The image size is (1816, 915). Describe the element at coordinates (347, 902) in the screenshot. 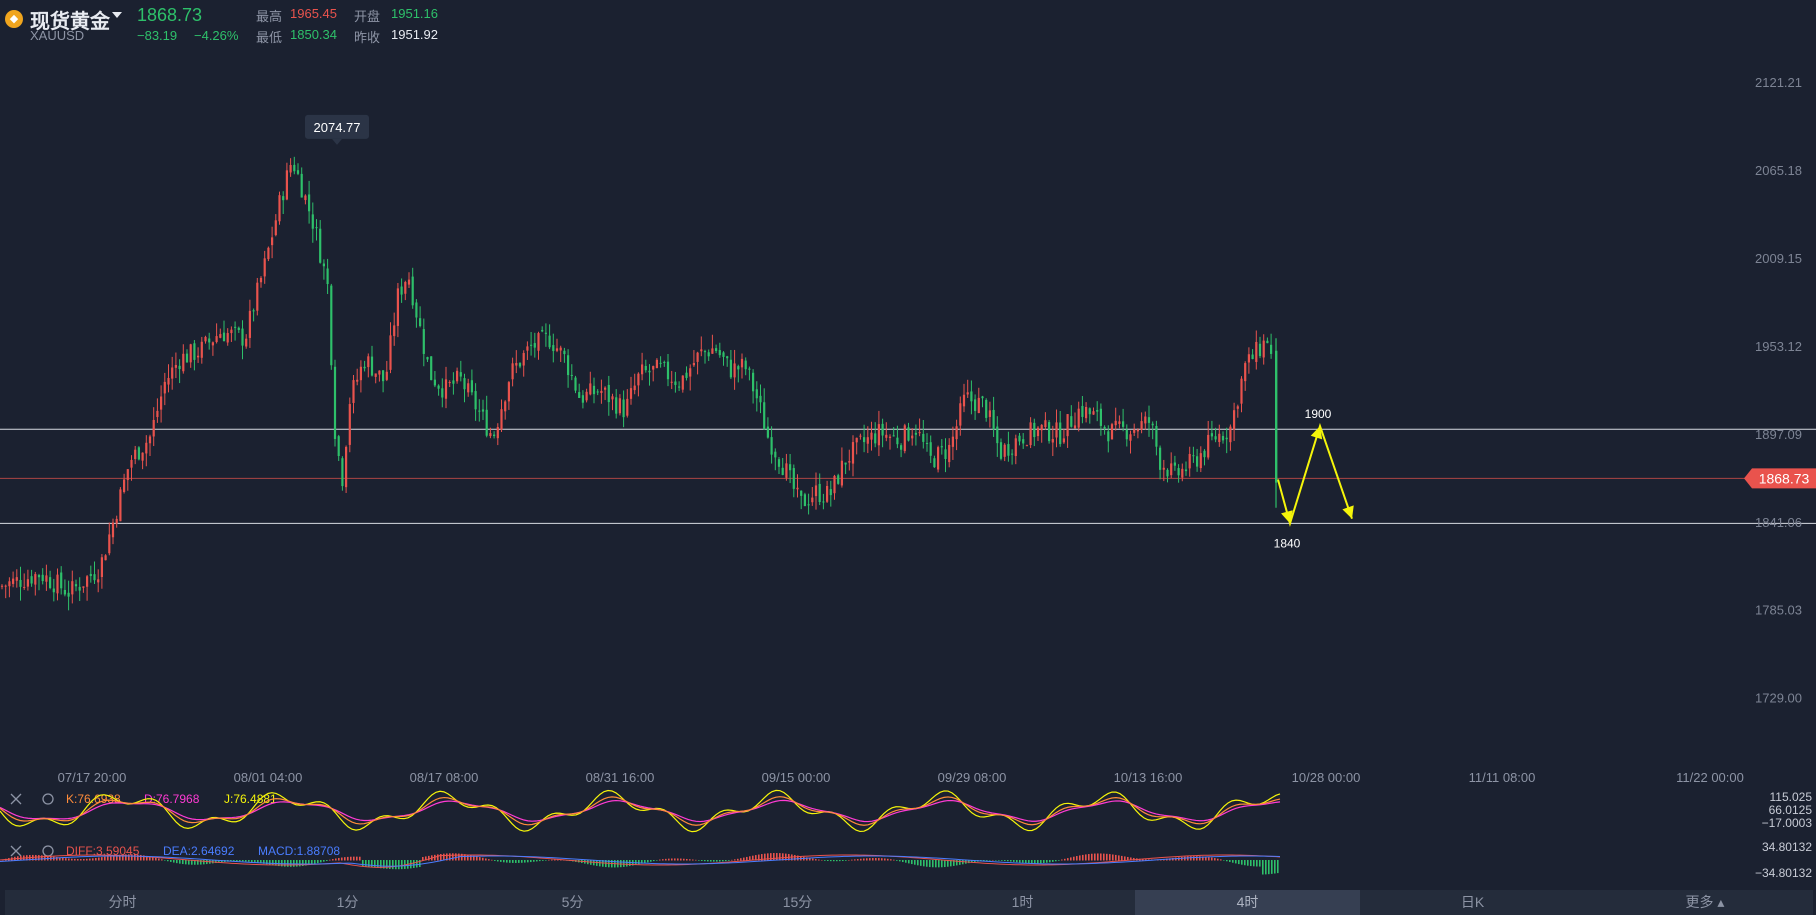

I see `tab-1min: 1分` at that location.